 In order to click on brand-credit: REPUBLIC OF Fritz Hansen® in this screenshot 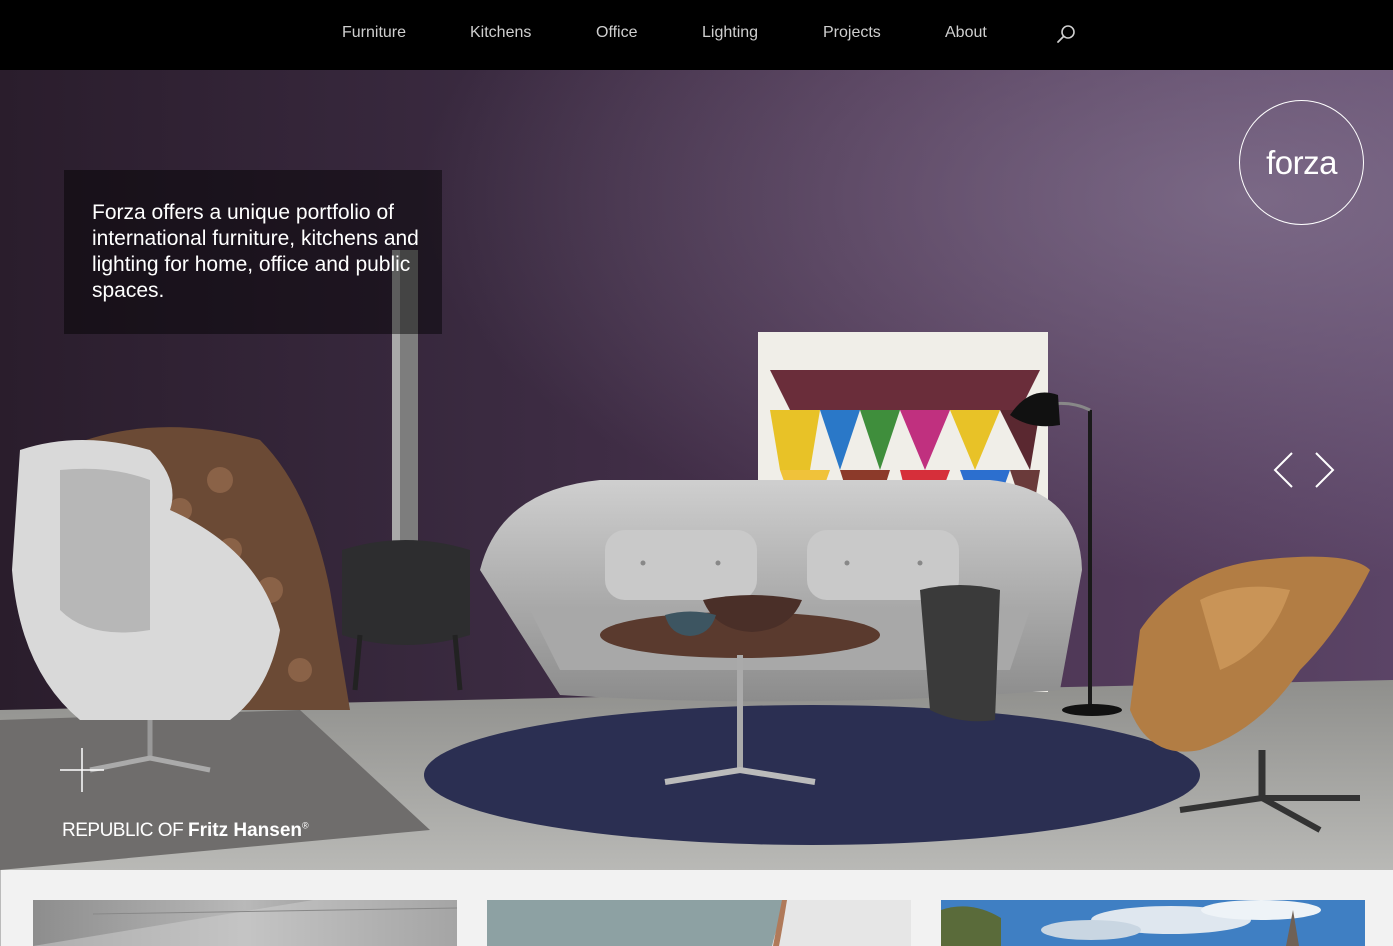, I will do `click(185, 831)`.